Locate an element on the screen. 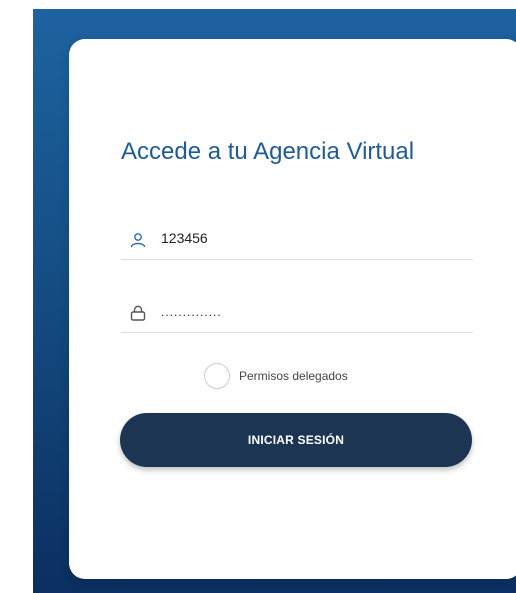 Image resolution: width=516 pixels, height=593 pixels. delegated-permissions-option: Permisos delegados is located at coordinates (276, 376).